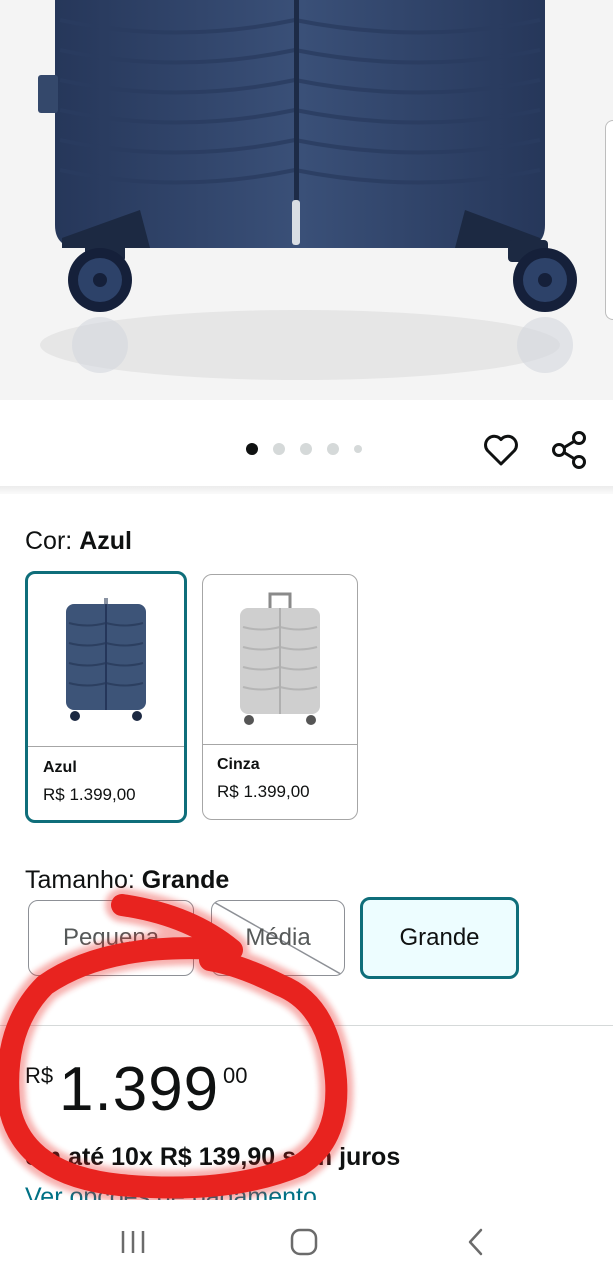 This screenshot has width=613, height=1280. Describe the element at coordinates (83, 880) in the screenshot. I see `size-label-prefix: Tamanho:` at that location.